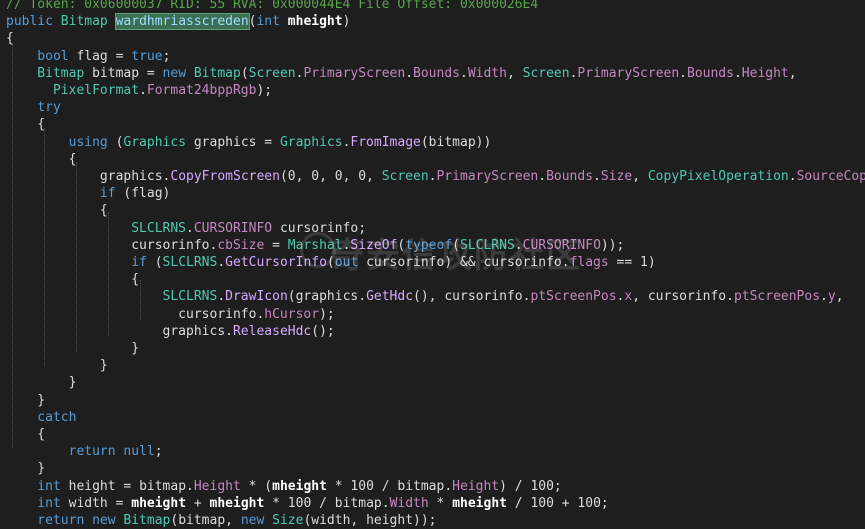  I want to click on code-token: ) / 100;, so click(530, 486).